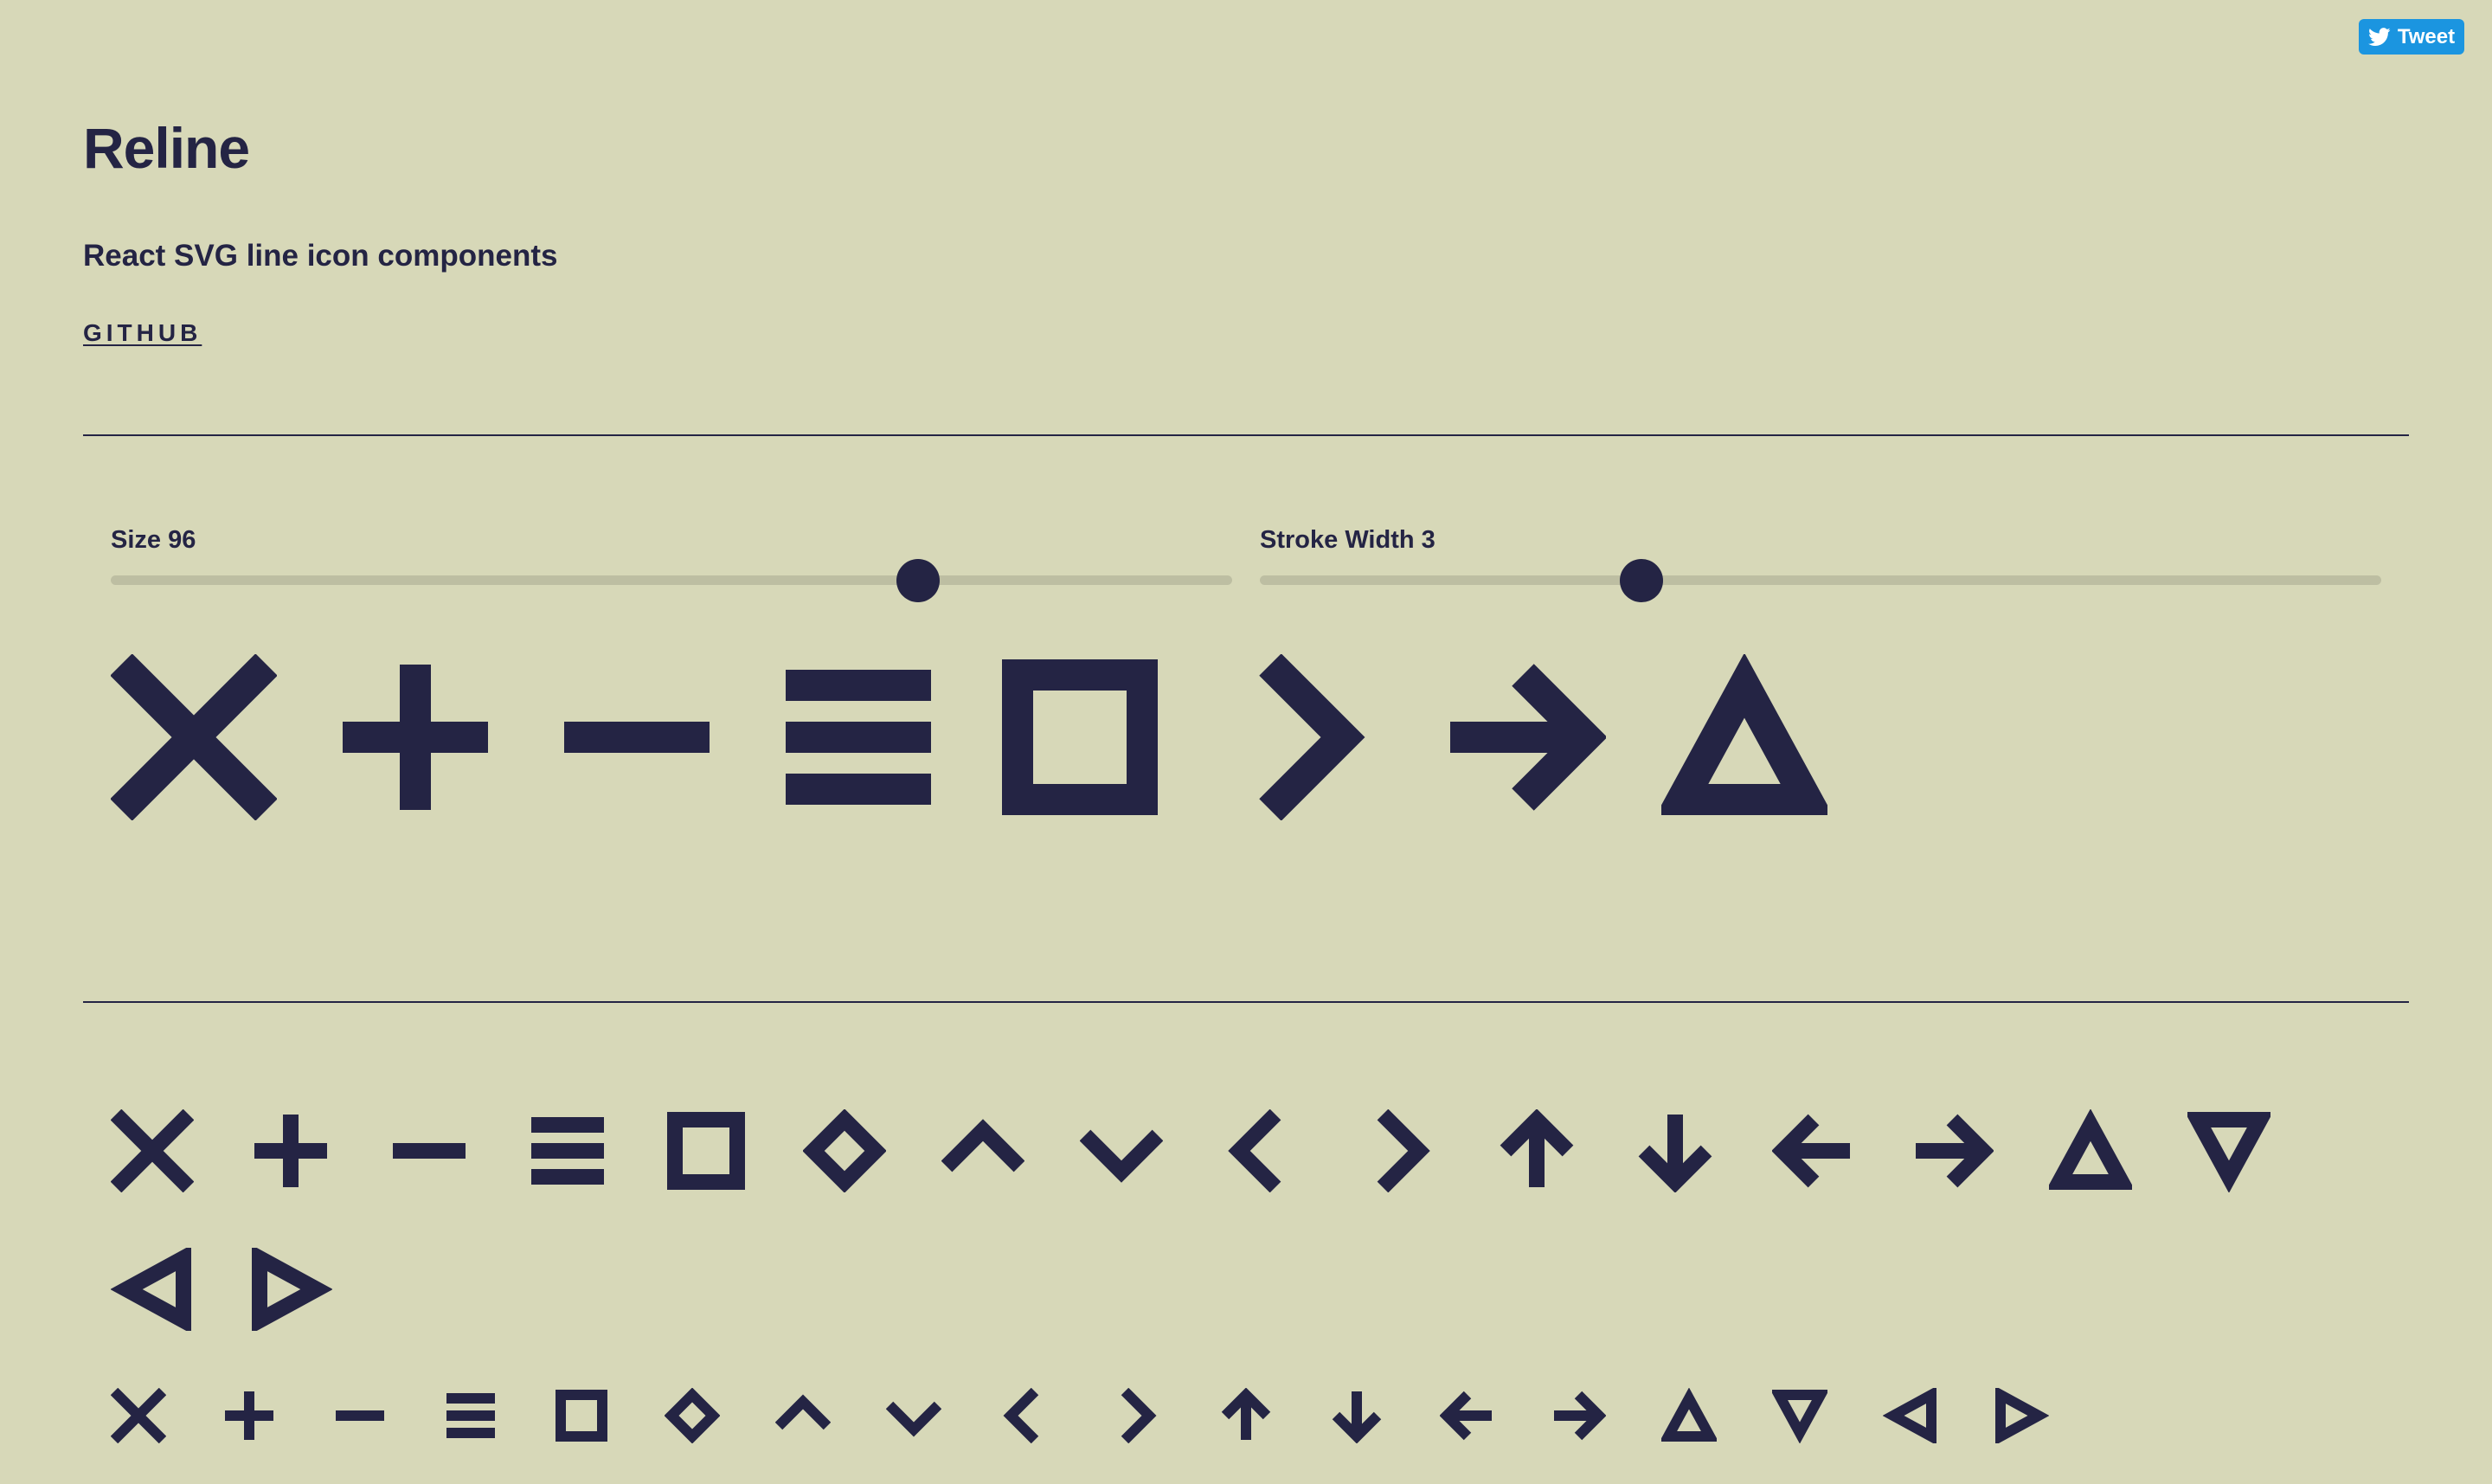  What do you see at coordinates (1218, 1220) in the screenshot?
I see `icon-grid-large` at bounding box center [1218, 1220].